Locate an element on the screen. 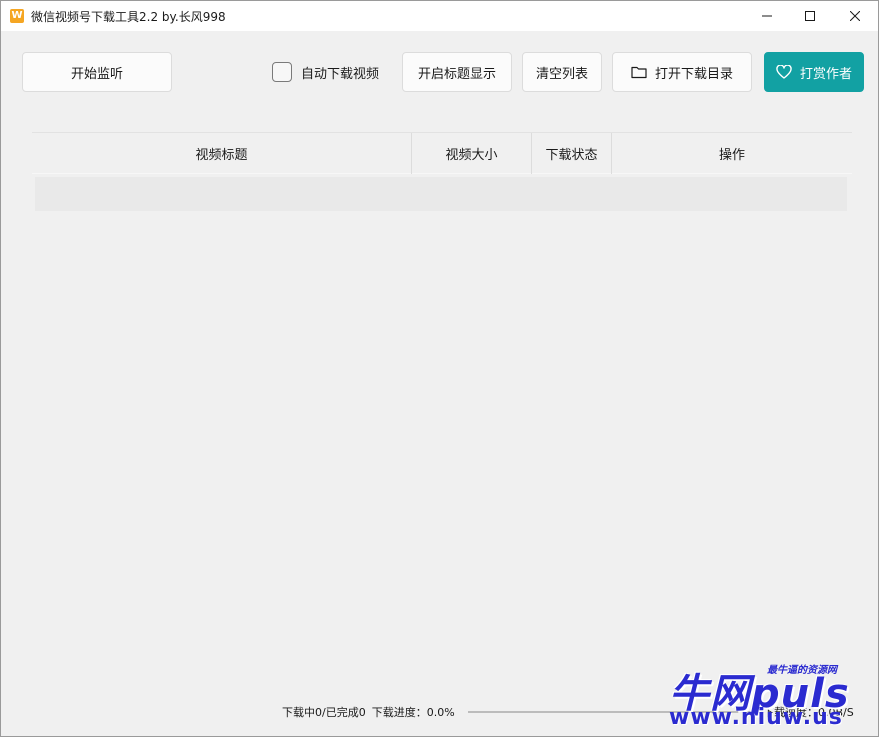 Image resolution: width=879 pixels, height=737 pixels. window-title: 微信视频号下载工具2.2 by.长风998 is located at coordinates (128, 17).